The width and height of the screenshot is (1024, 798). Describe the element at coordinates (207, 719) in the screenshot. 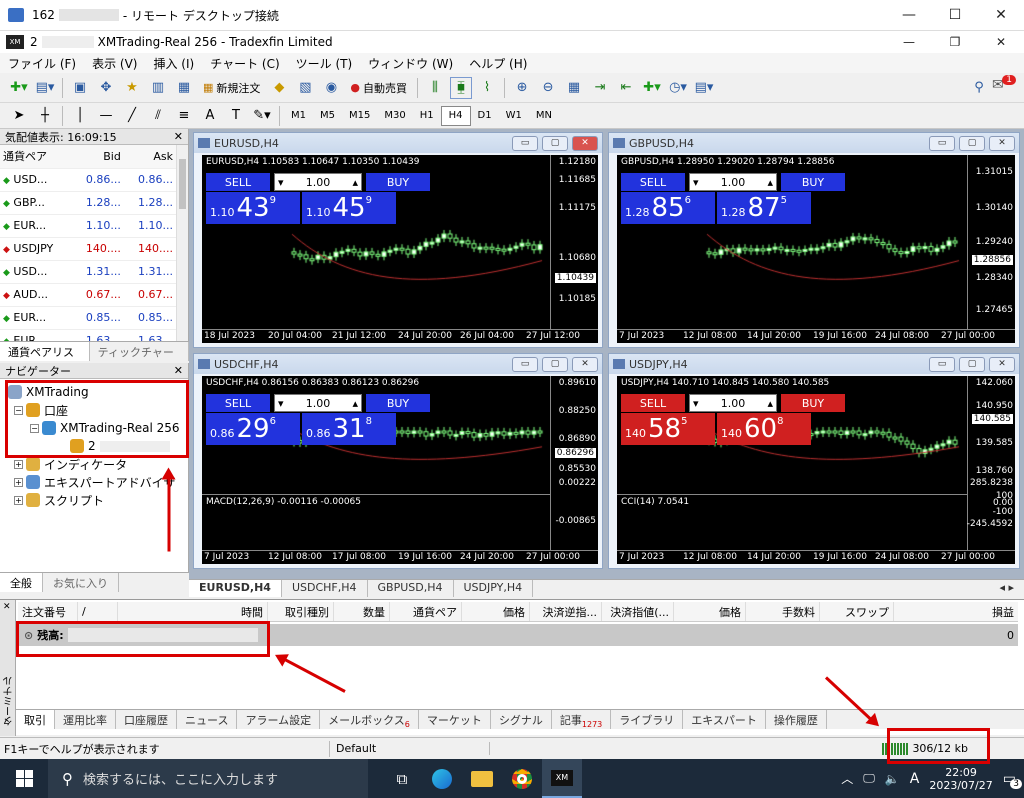

I see `tab-news: ニュース` at that location.